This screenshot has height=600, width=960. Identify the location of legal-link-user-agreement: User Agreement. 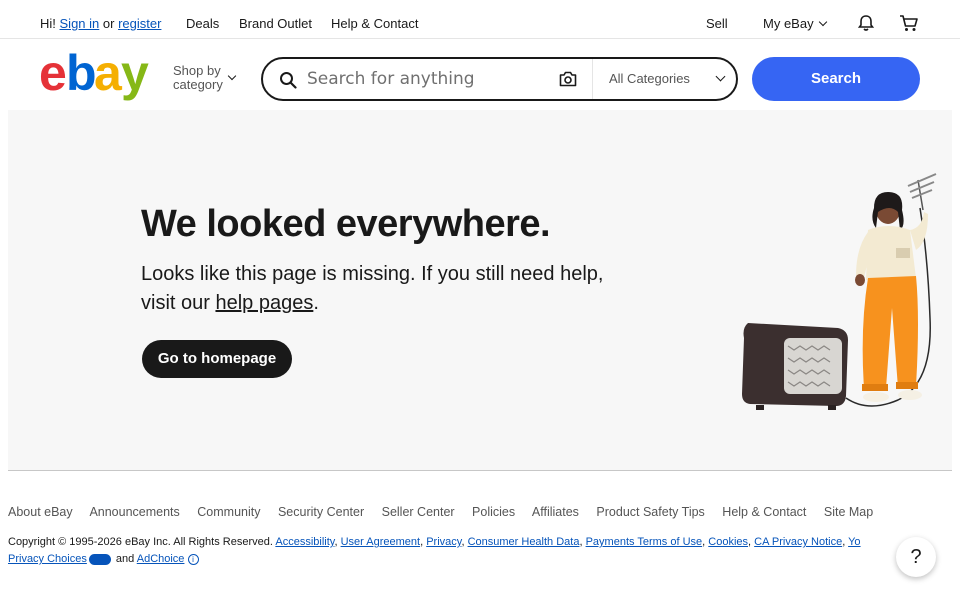
(380, 542).